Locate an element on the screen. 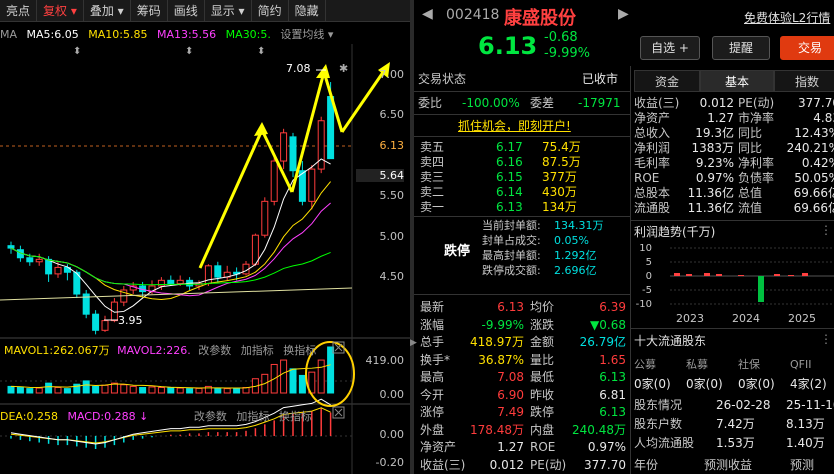  fund-value: 11.36亿 is located at coordinates (710, 208).